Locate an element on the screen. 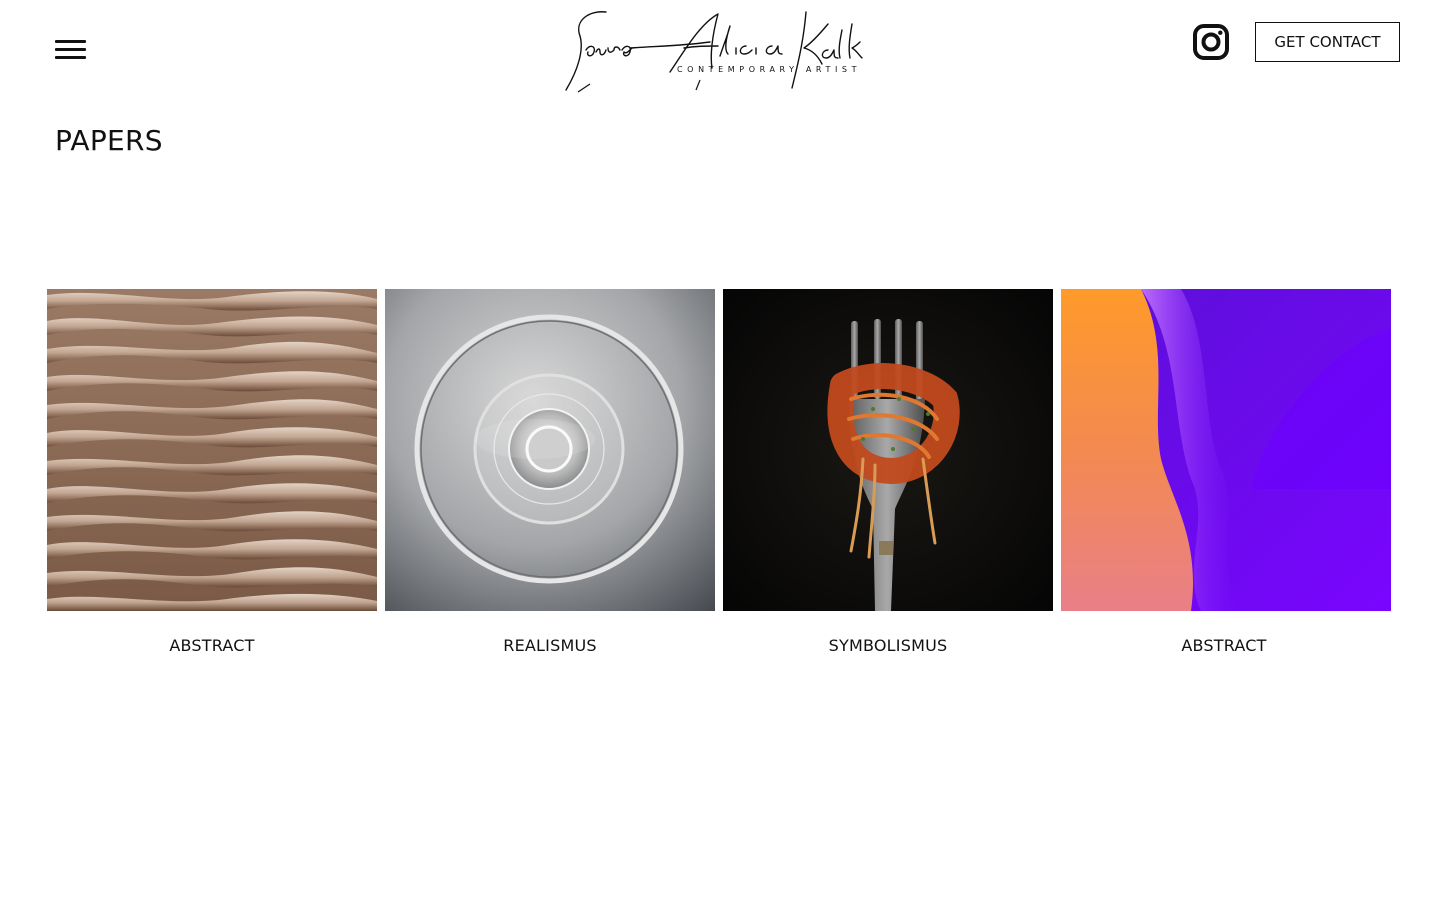  instagram-icon is located at coordinates (1211, 42).